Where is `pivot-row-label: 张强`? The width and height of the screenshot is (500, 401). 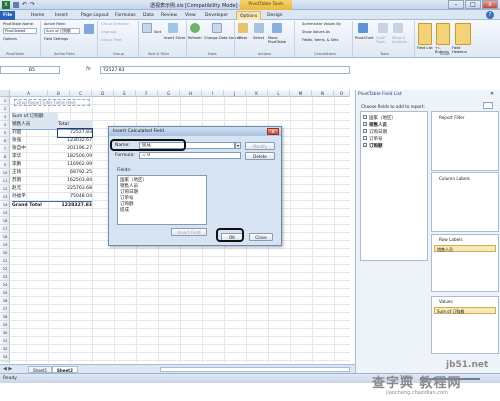 pivot-row-label: 张强 is located at coordinates (35, 141).